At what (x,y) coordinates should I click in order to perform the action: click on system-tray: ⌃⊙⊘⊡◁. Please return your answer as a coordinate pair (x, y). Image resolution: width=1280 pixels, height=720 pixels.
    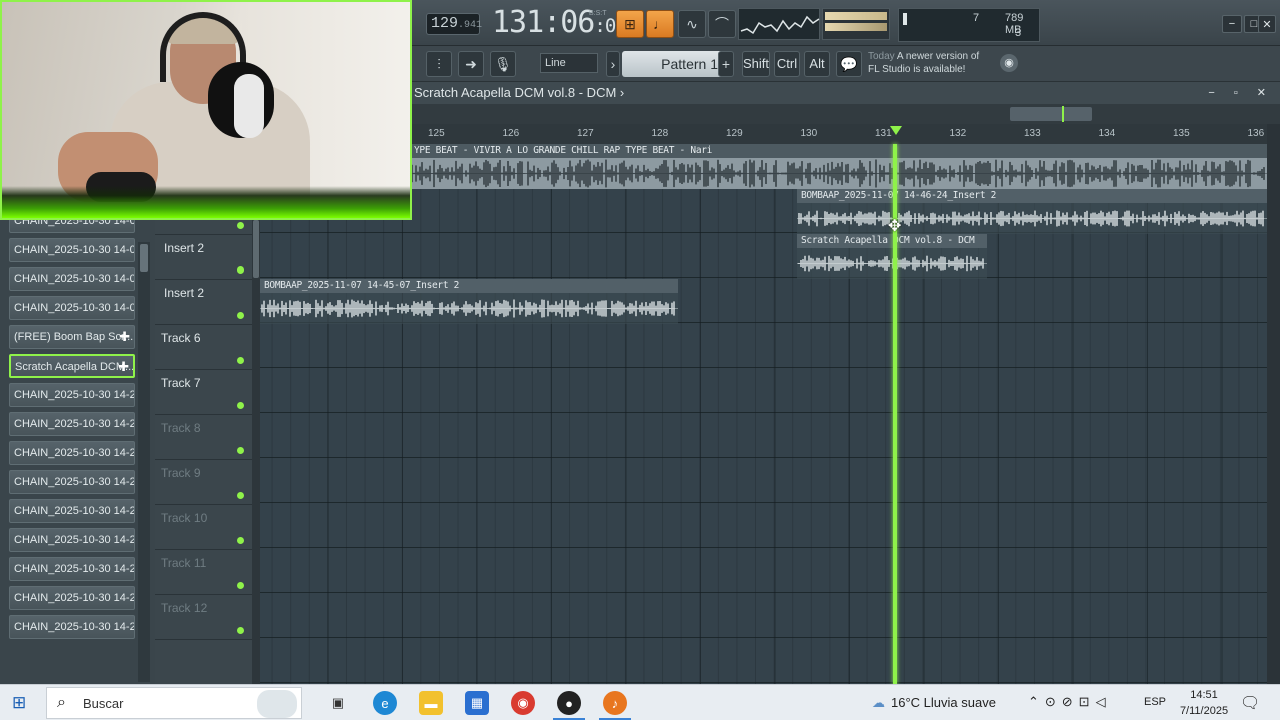
    Looking at the image, I should click on (1070, 702).